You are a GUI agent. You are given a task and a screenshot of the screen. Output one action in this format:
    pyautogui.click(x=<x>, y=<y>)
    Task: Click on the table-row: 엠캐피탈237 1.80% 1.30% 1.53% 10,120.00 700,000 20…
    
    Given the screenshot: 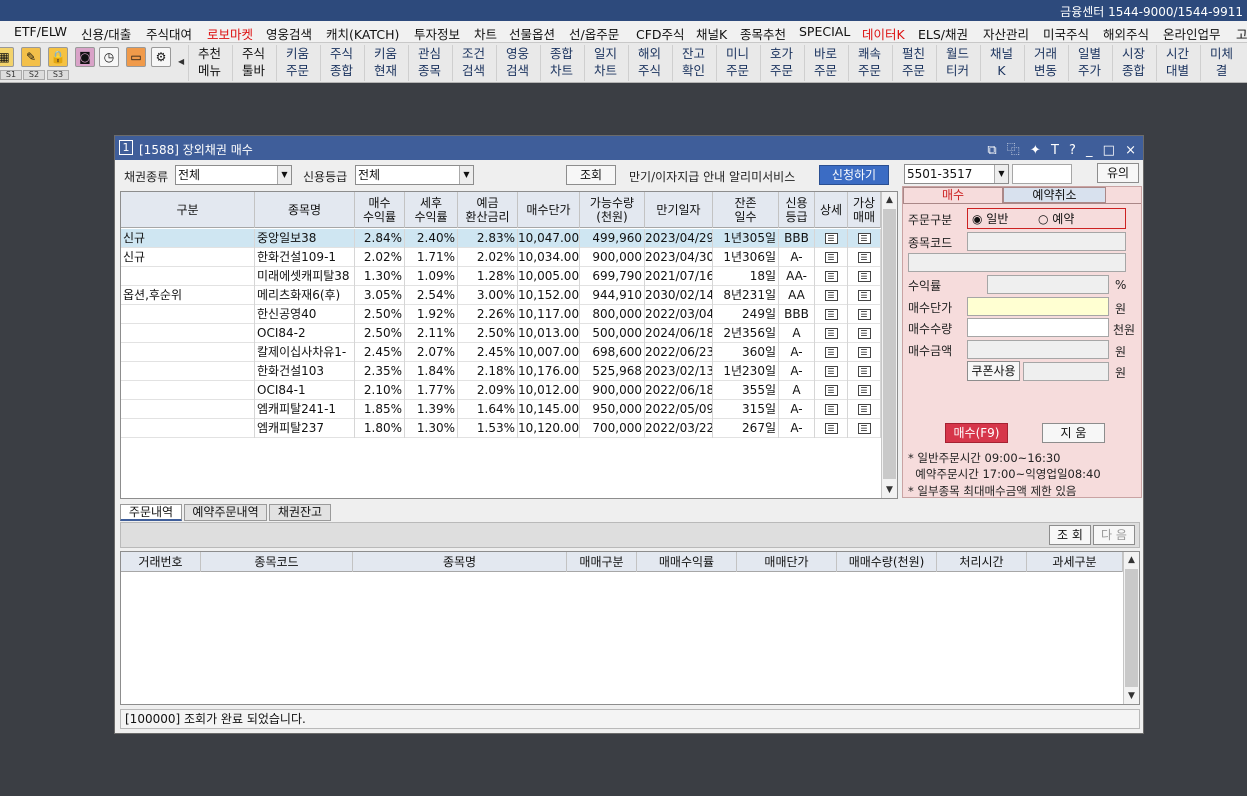 What is the action you would take?
    pyautogui.click(x=501, y=428)
    